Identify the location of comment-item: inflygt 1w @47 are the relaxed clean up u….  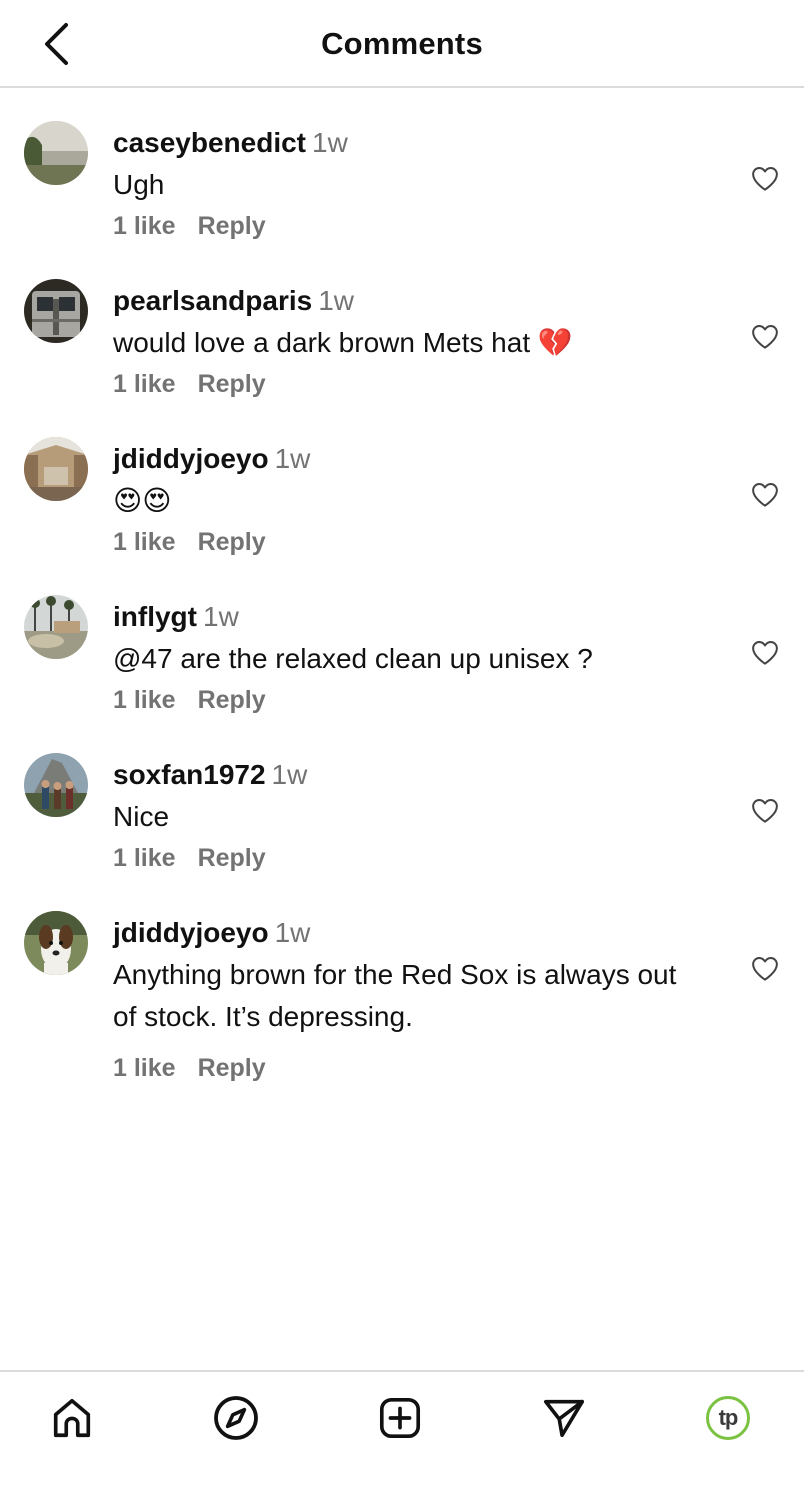
(402, 641).